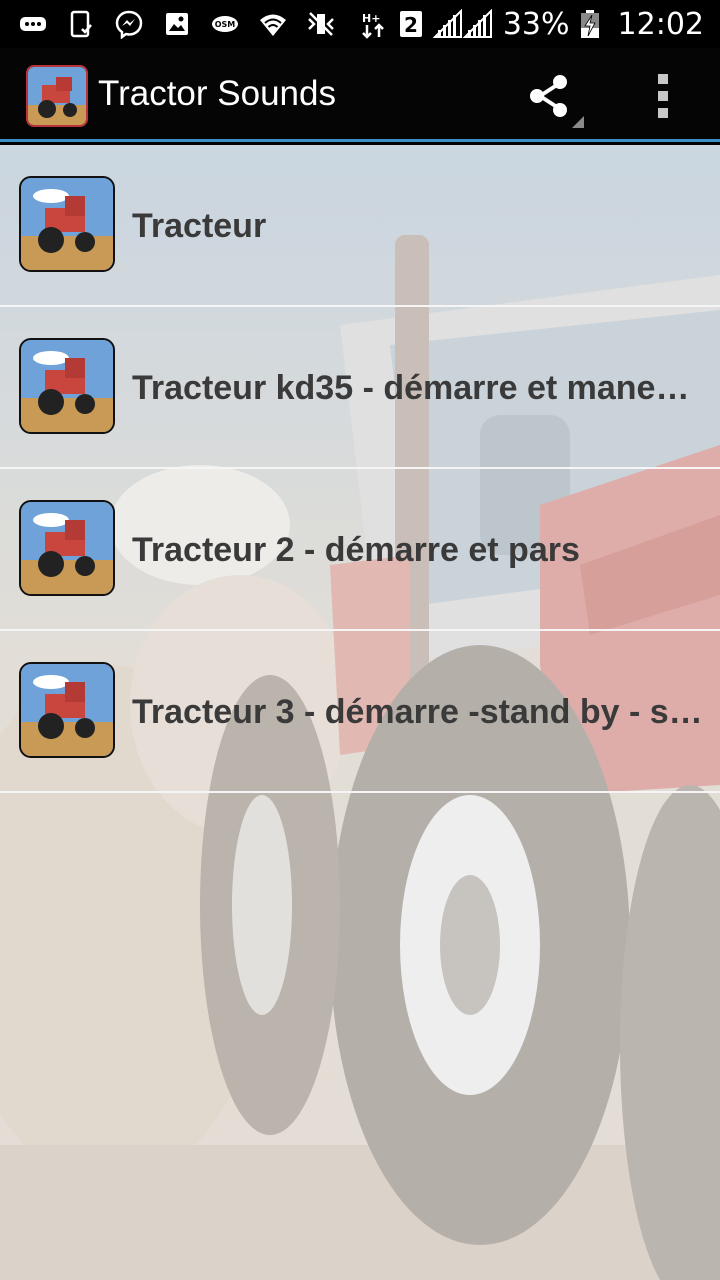 This screenshot has width=720, height=1280. I want to click on battery-percent: 33%, so click(536, 24).